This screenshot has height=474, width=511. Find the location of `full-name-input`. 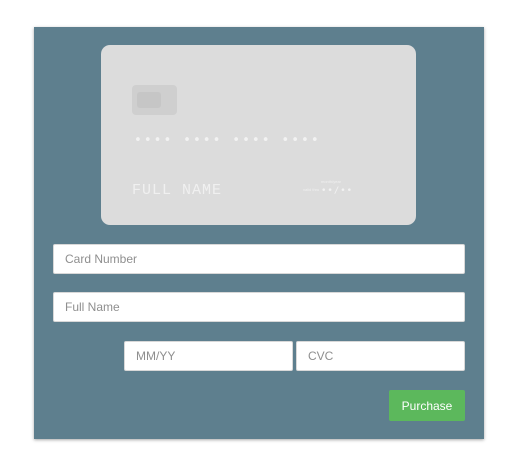

full-name-input is located at coordinates (259, 307).